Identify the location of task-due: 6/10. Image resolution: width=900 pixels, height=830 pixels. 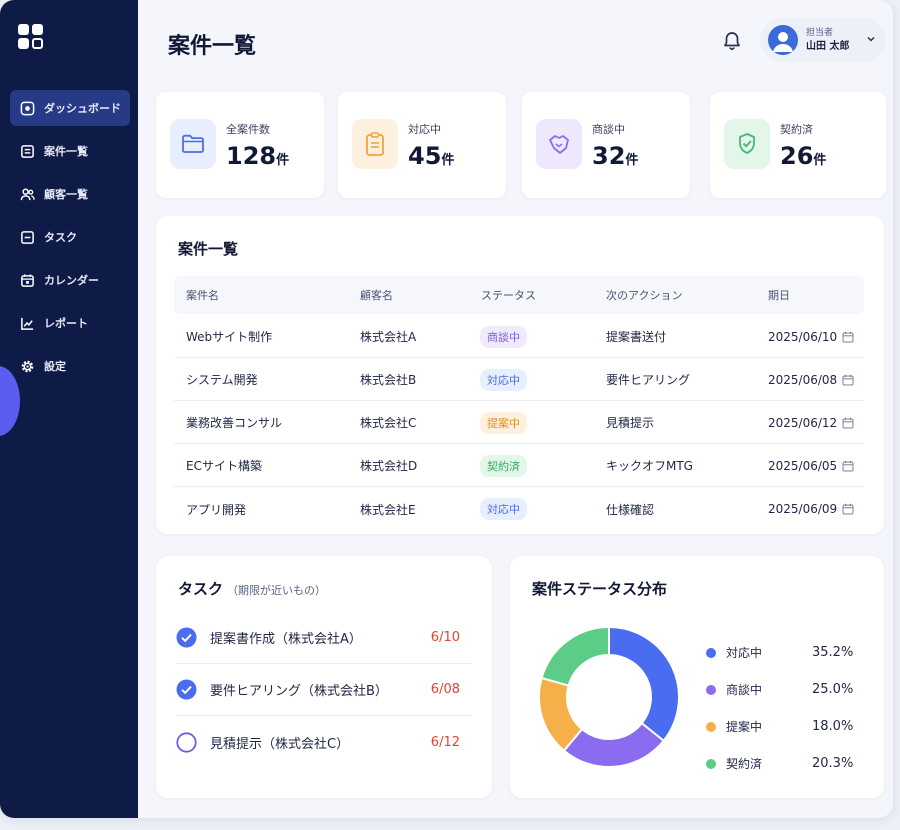
(445, 637).